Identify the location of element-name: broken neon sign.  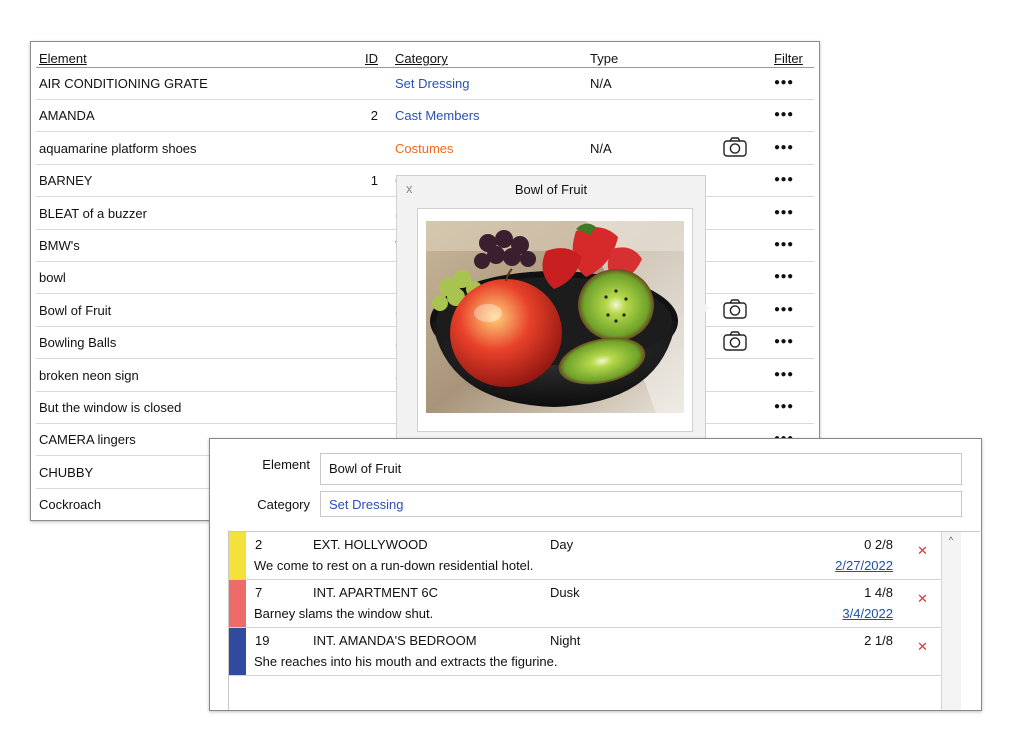
(89, 375).